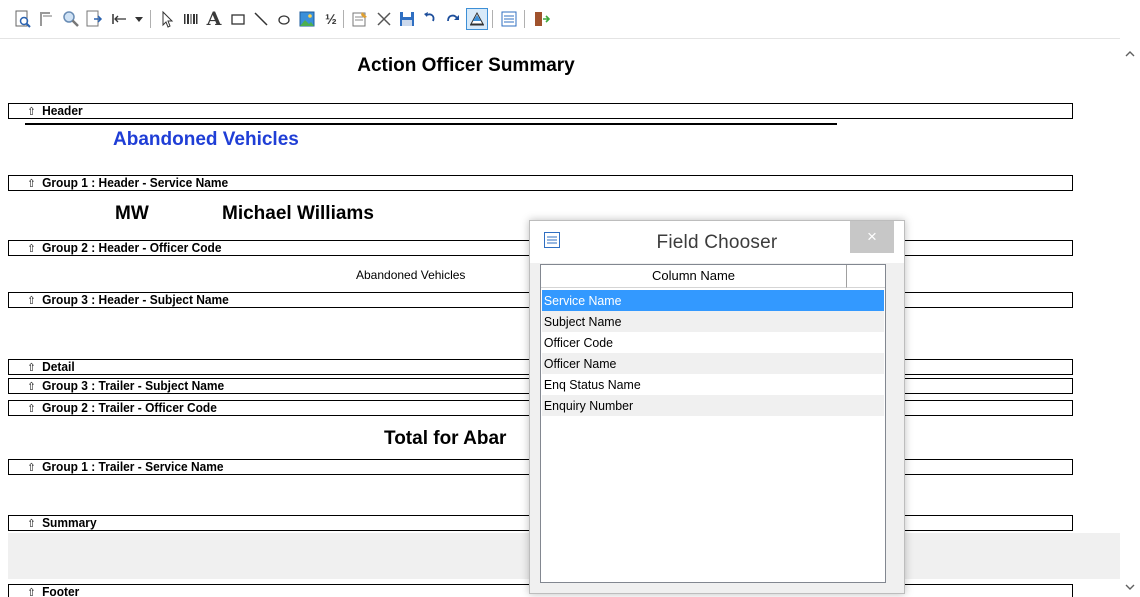 Image resolution: width=1140 pixels, height=597 pixels. Describe the element at coordinates (123, 408) in the screenshot. I see `band-group2-trailer-label: Group 2 : Trailer - Officer Code` at that location.